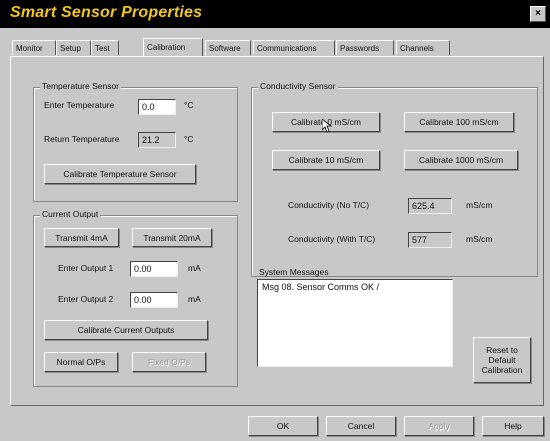 This screenshot has width=550, height=441. What do you see at coordinates (120, 174) in the screenshot?
I see `calibrate-temperature-button: Calibrate Temperature Sensor` at bounding box center [120, 174].